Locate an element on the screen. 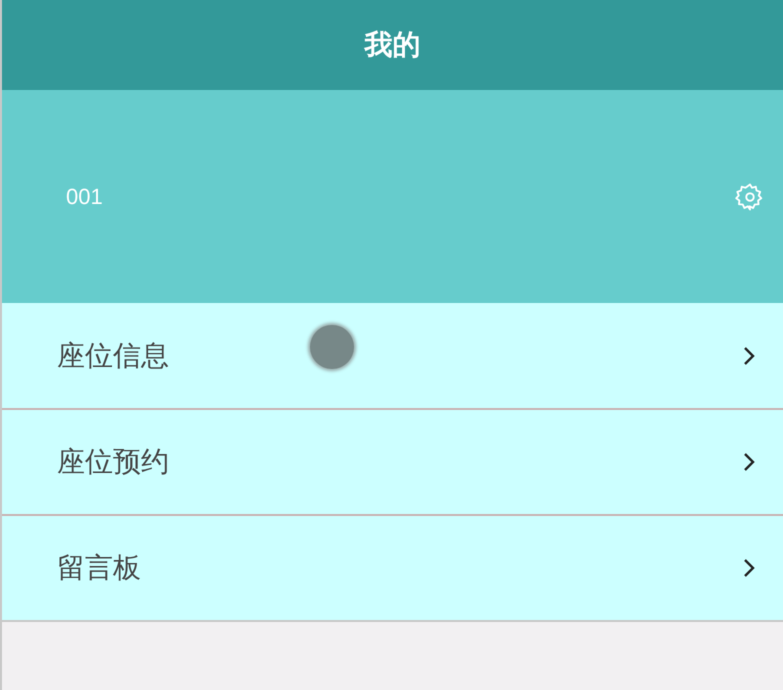  page-title: 我的 is located at coordinates (392, 45).